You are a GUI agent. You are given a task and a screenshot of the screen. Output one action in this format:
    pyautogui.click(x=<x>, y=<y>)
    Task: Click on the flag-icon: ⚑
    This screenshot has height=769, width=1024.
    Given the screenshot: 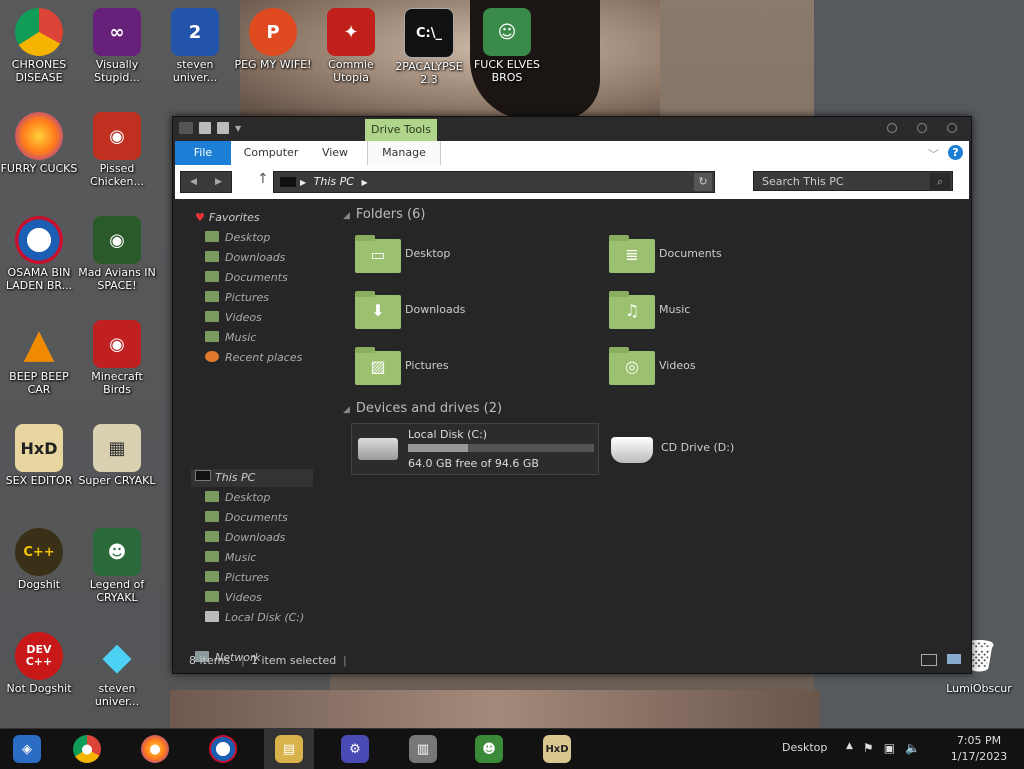 What is the action you would take?
    pyautogui.click(x=868, y=748)
    